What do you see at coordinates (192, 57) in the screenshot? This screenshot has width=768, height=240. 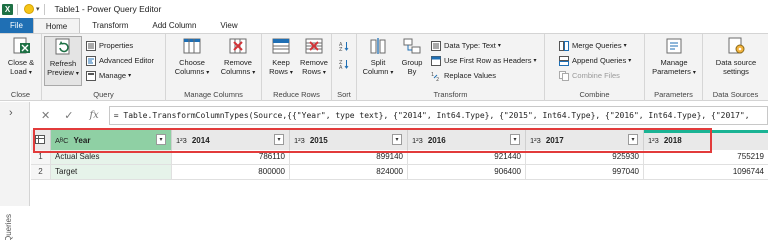 I see `choose-columns-button: Choose Columns ▾` at bounding box center [192, 57].